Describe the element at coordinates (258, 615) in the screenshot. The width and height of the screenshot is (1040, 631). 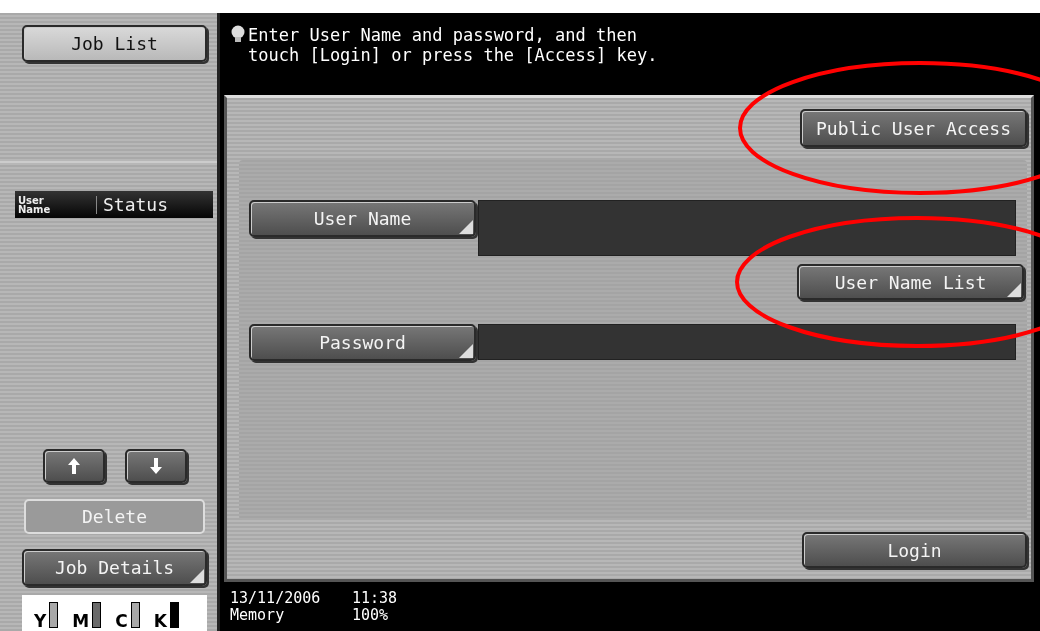
I see `memory-label: Memory` at that location.